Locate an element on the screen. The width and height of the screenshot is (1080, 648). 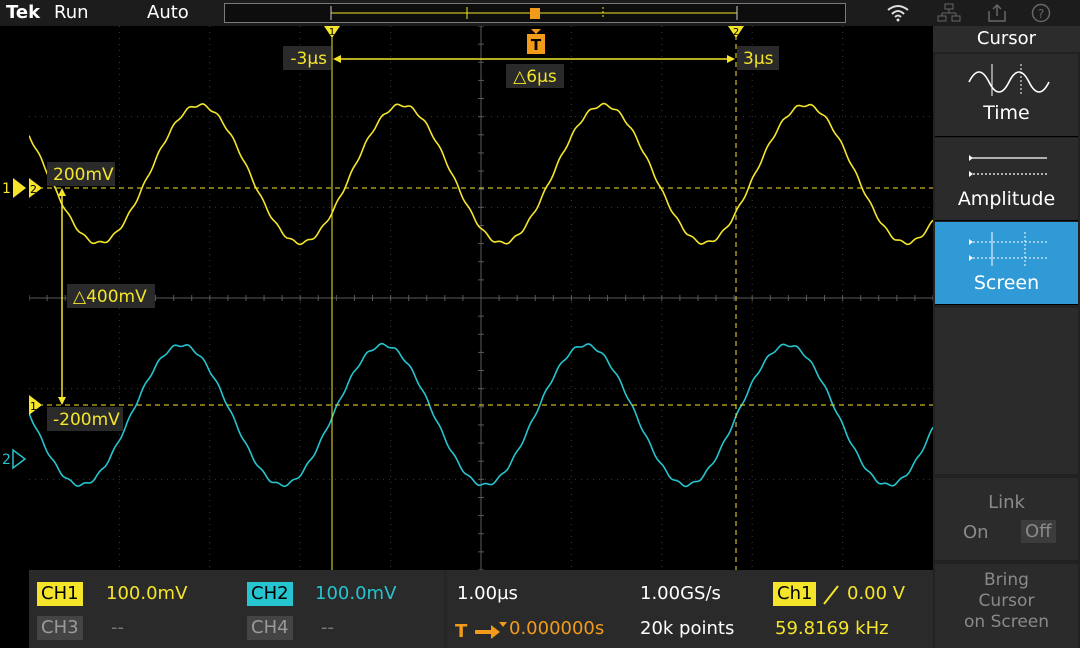
ch4-badge: CH4 is located at coordinates (270, 628).